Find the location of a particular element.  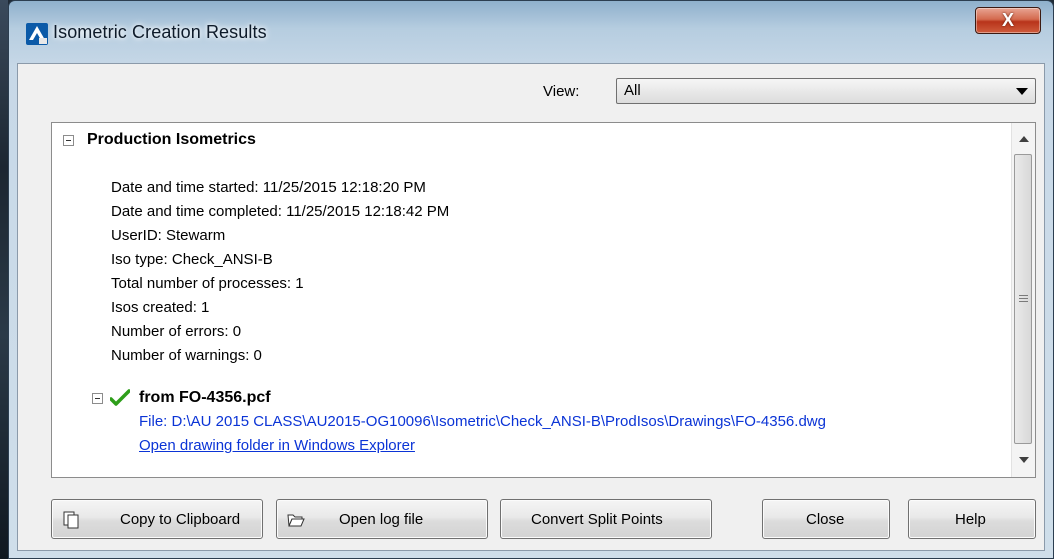

detail-iso-type: Iso type: Check_ANSI-B is located at coordinates (192, 259).